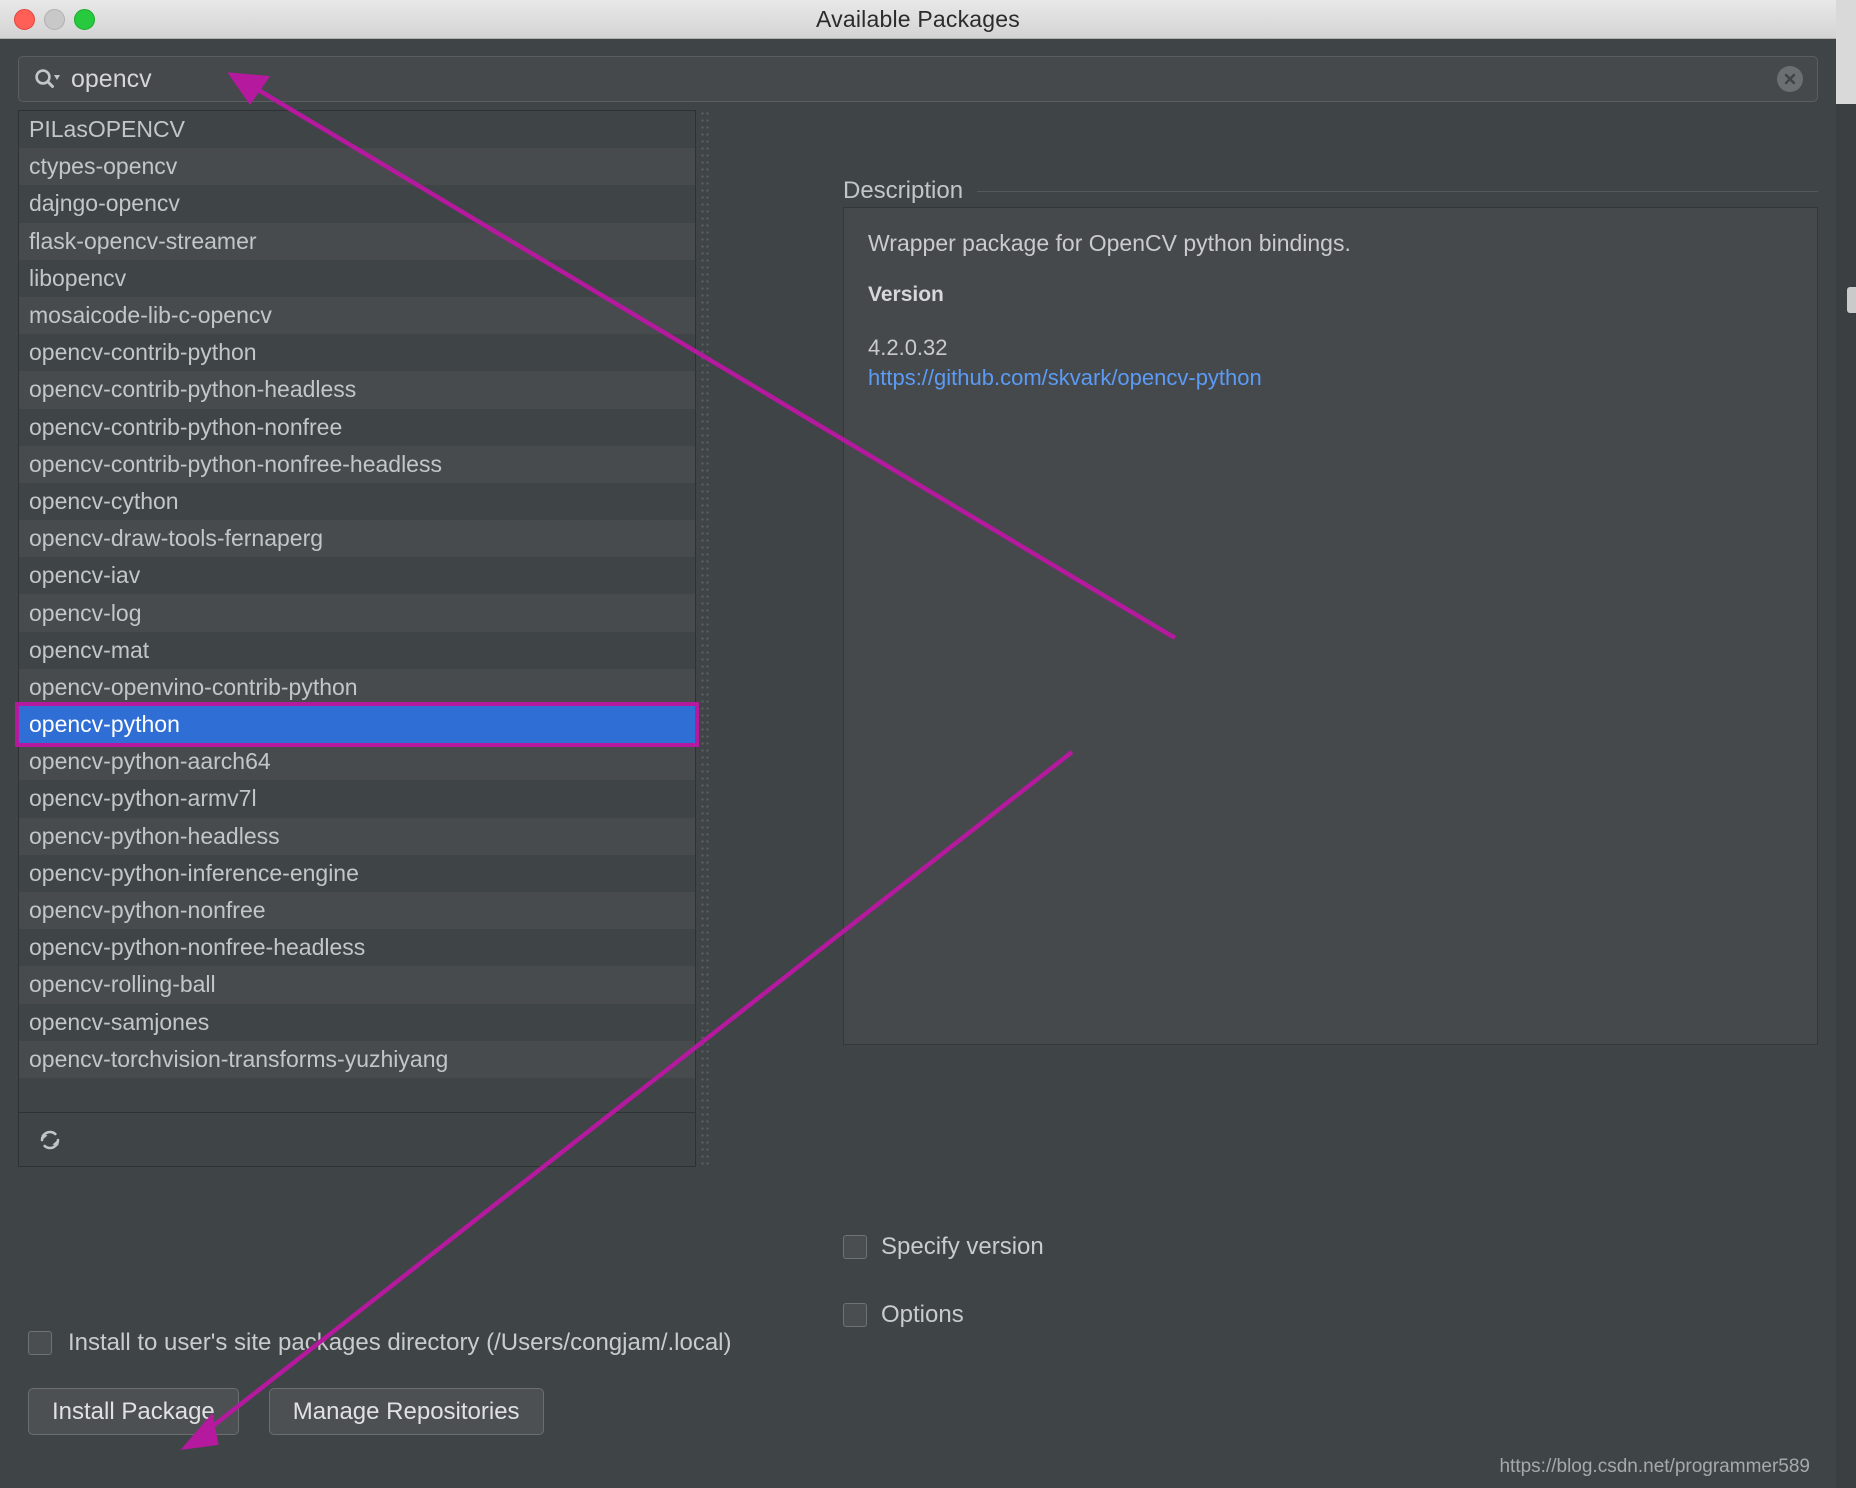 This screenshot has width=1856, height=1488. I want to click on list-item: opencv-contrib-python-headless, so click(357, 390).